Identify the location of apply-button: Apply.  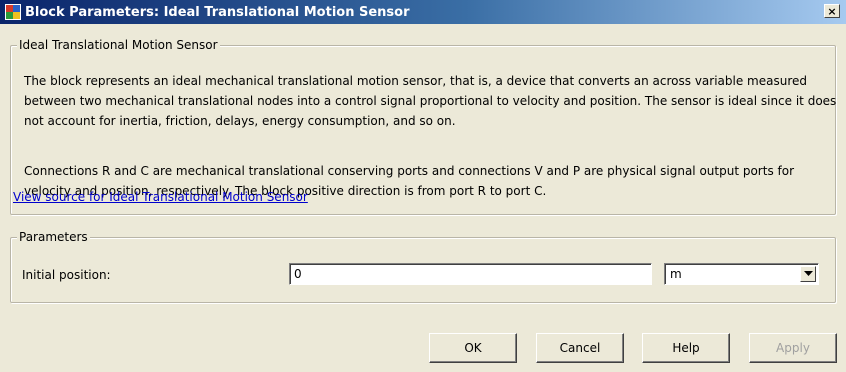
(793, 348).